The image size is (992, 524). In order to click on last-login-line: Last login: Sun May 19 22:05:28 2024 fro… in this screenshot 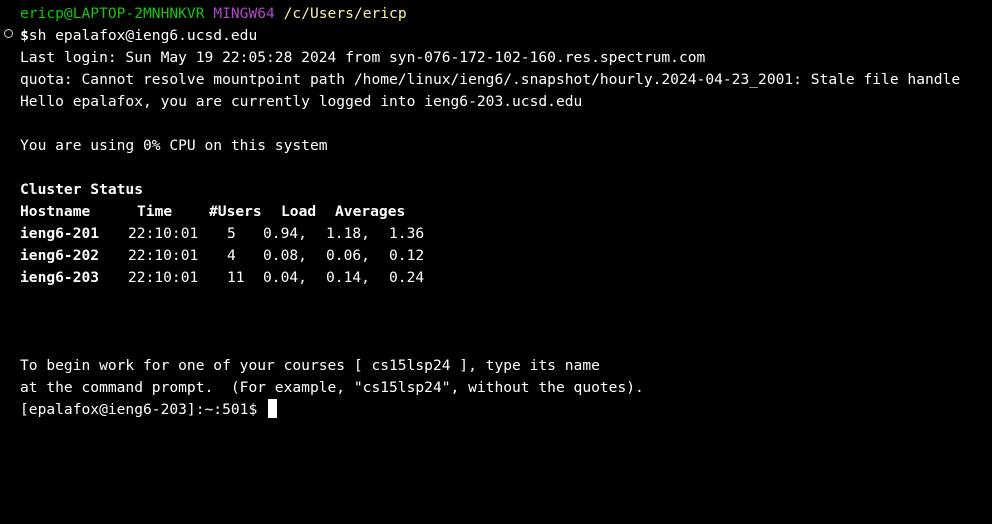, I will do `click(363, 57)`.